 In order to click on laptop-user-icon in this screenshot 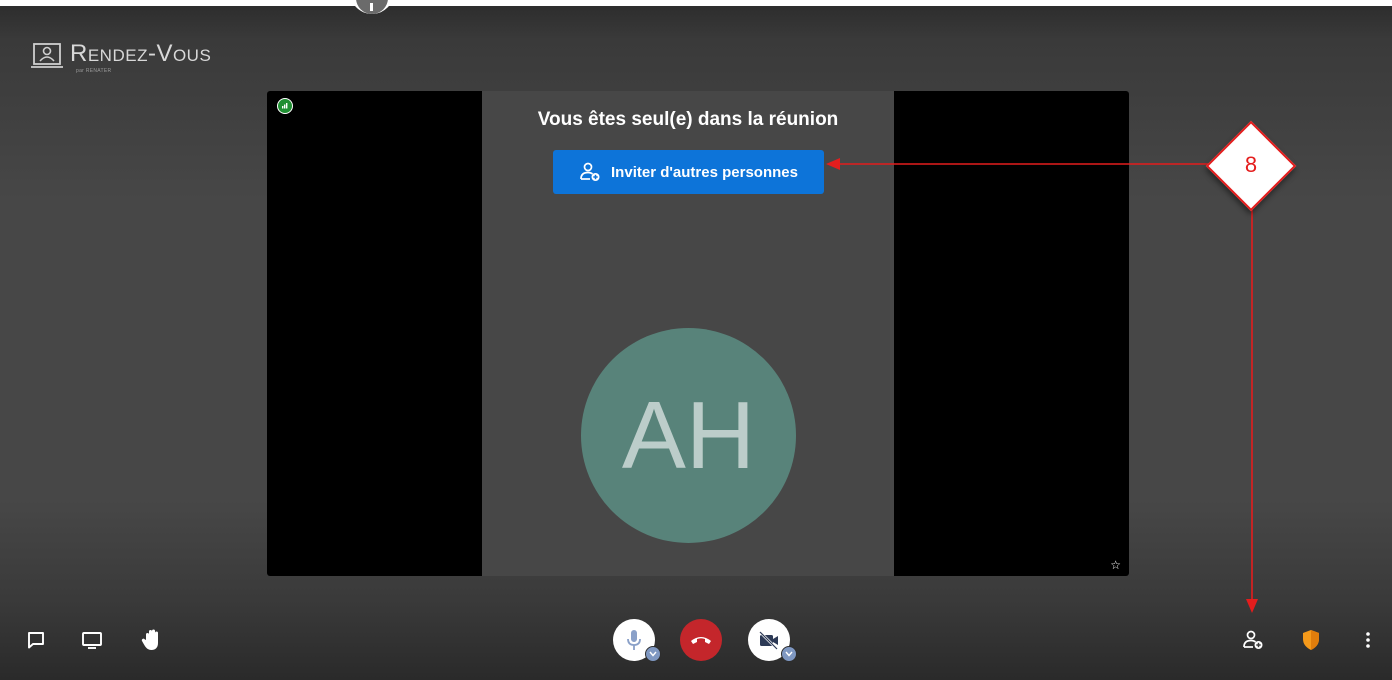, I will do `click(47, 55)`.